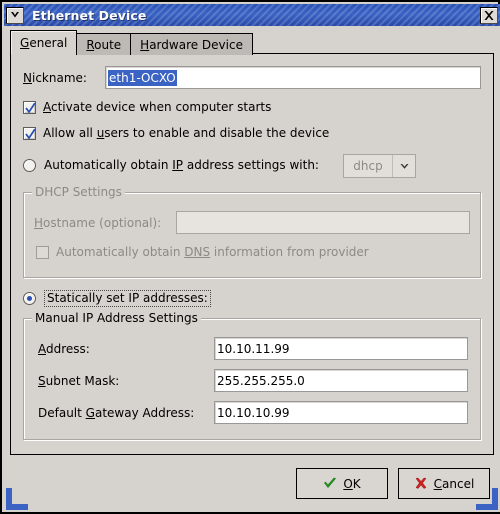 This screenshot has height=514, width=500. I want to click on tab-hardware-device: Hardware Device, so click(191, 44).